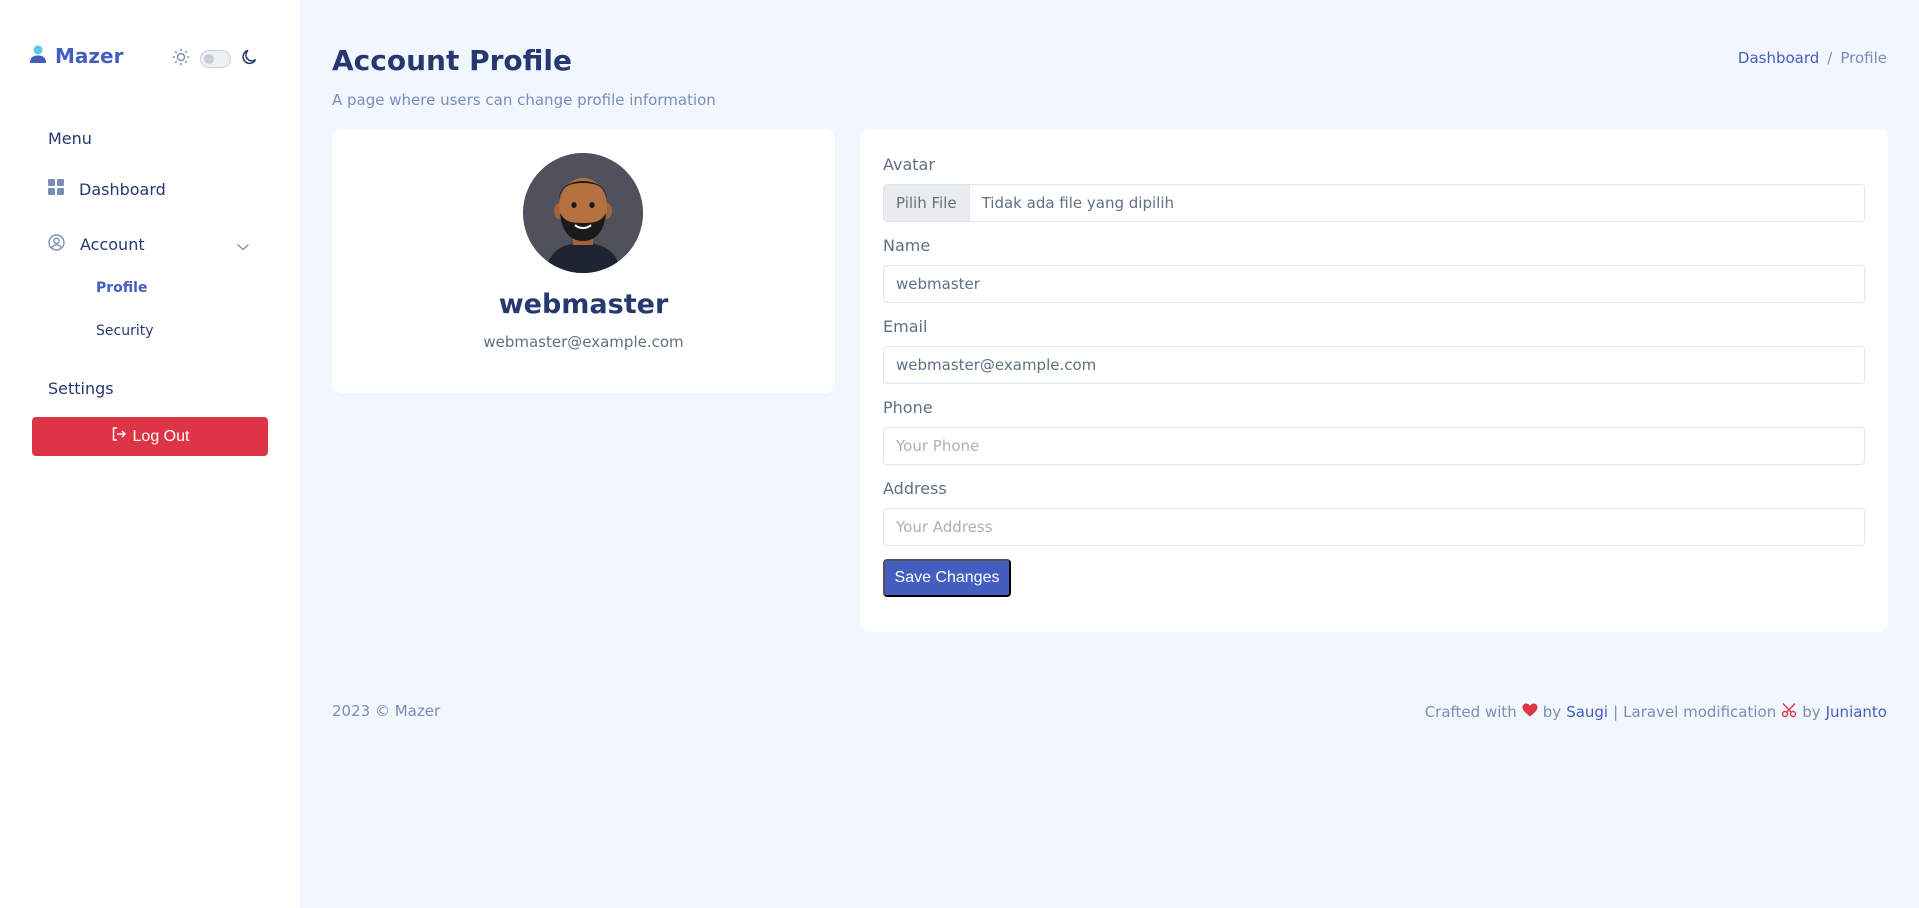  What do you see at coordinates (122, 189) in the screenshot?
I see `sidebar-item-label: Dashboard` at bounding box center [122, 189].